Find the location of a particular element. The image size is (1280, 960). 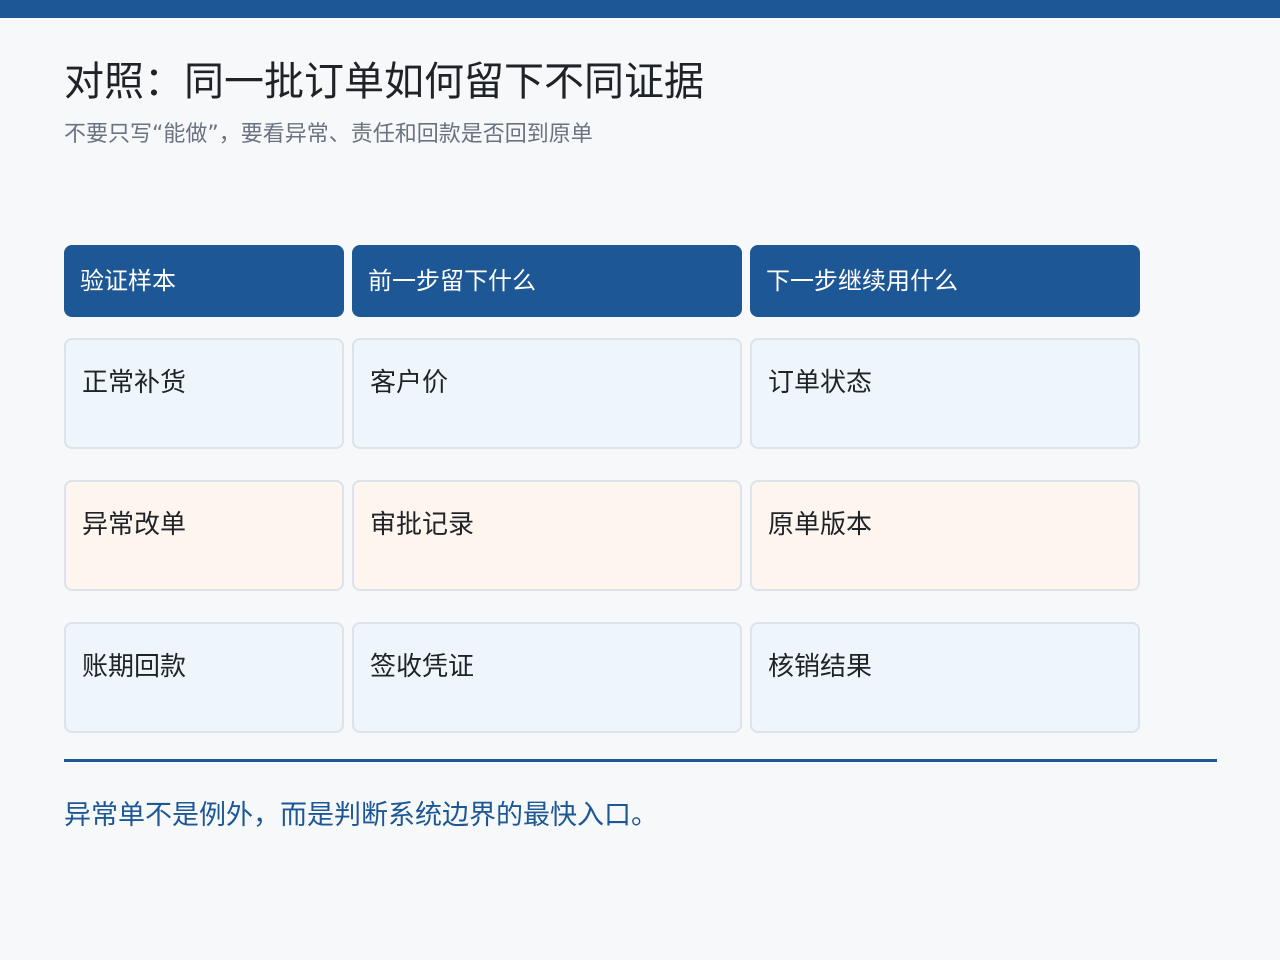

table-cell: 审批记录 is located at coordinates (547, 535).